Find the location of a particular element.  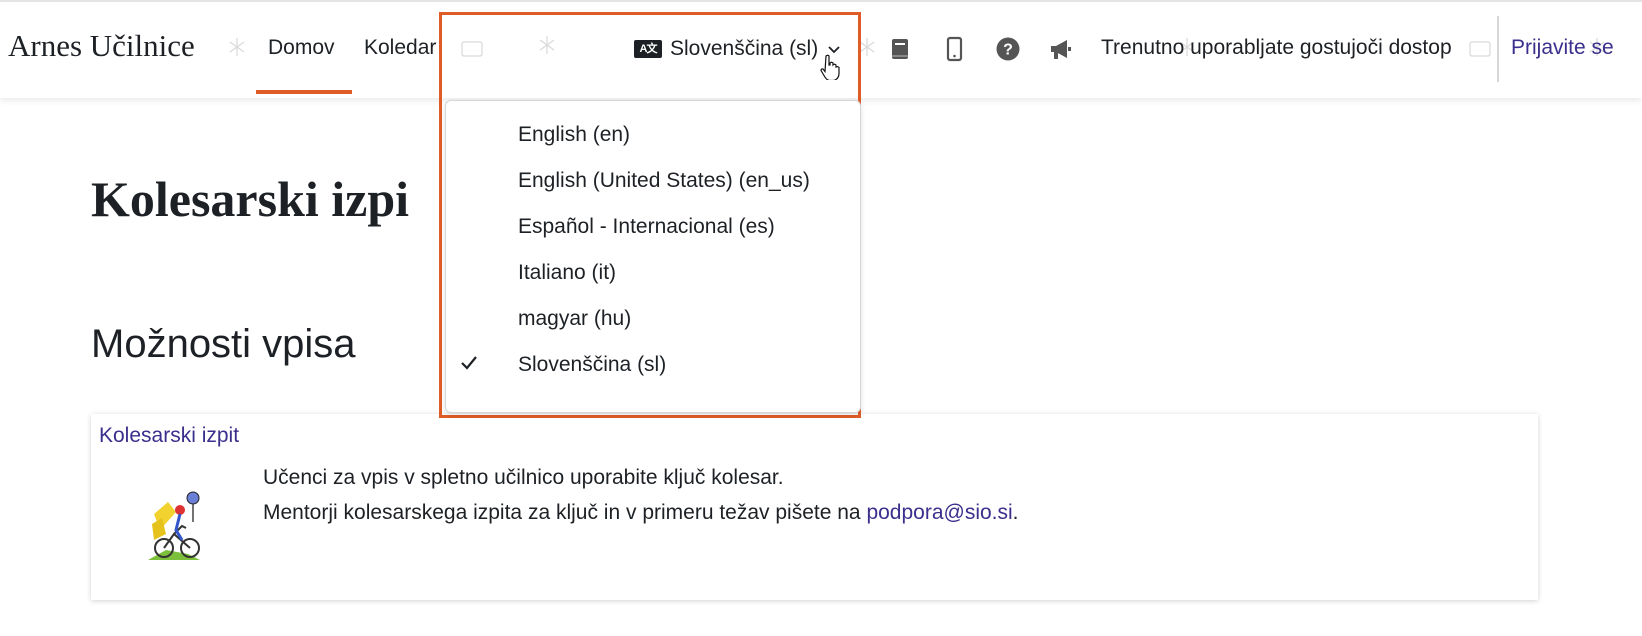

language-option-hu: magyar (hu) is located at coordinates (653, 320).